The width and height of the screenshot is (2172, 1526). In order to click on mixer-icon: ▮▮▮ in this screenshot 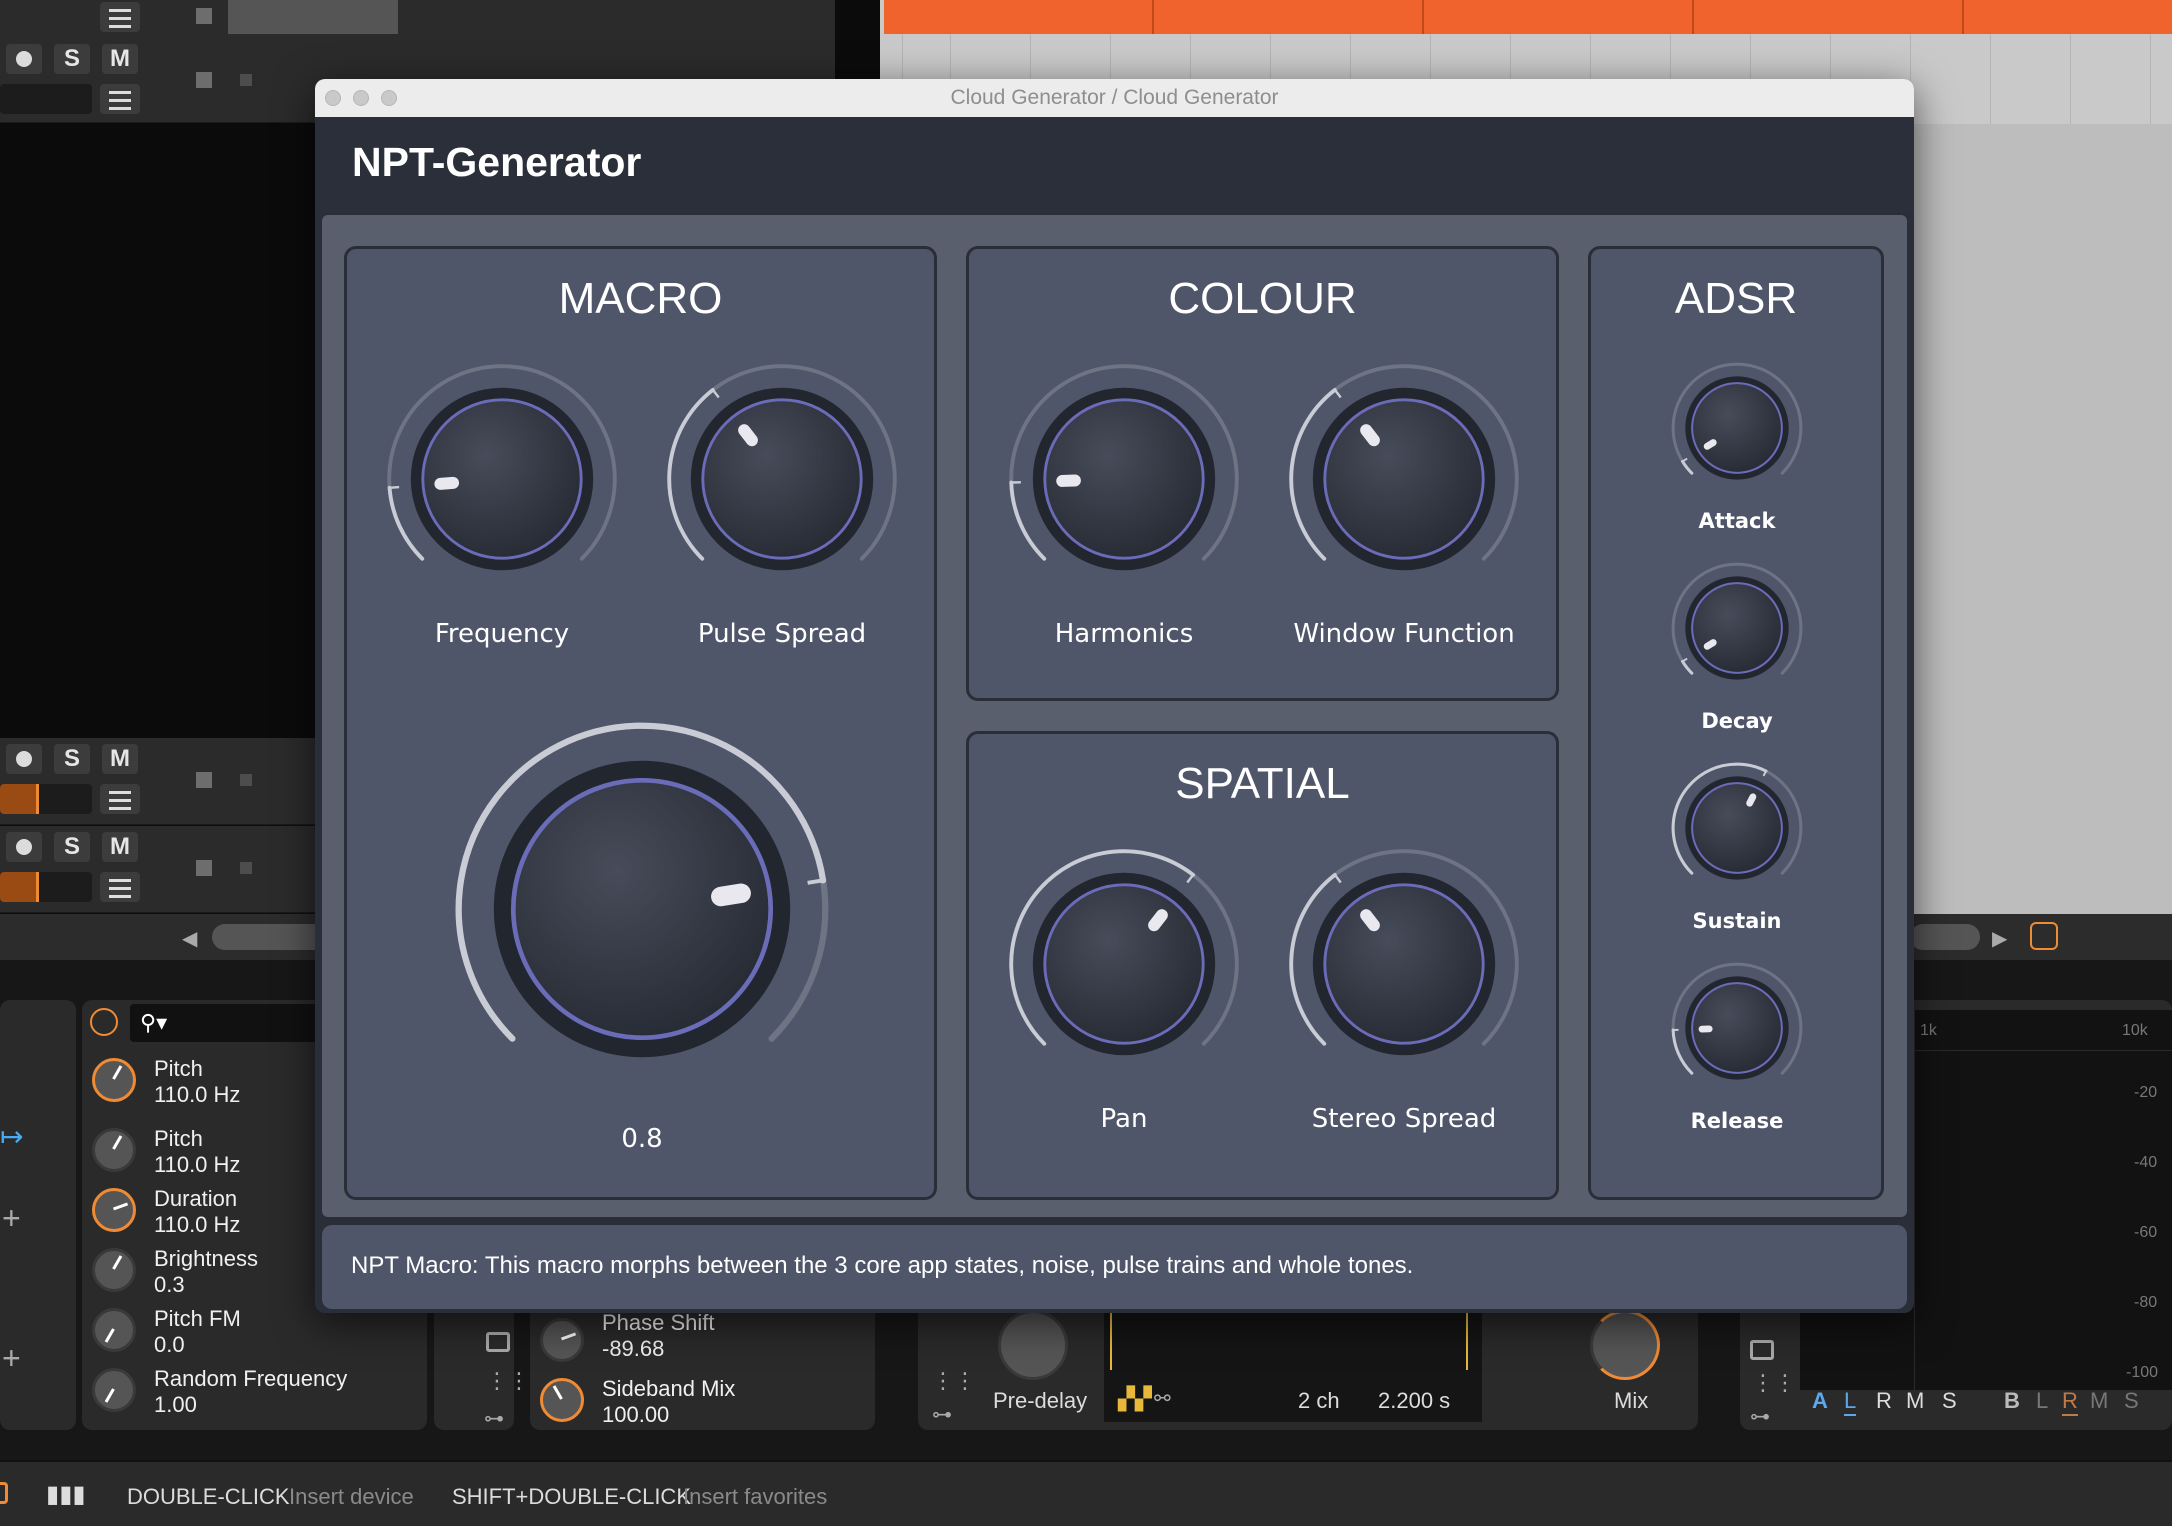, I will do `click(66, 1494)`.